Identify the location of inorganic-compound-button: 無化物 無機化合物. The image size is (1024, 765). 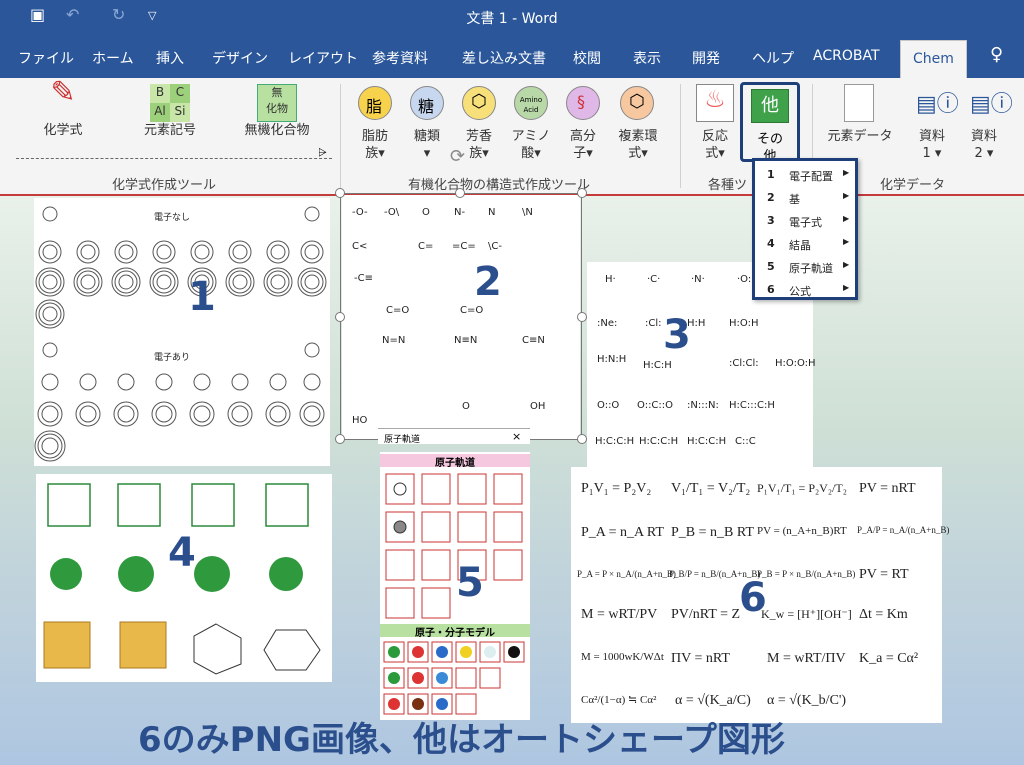
(277, 111).